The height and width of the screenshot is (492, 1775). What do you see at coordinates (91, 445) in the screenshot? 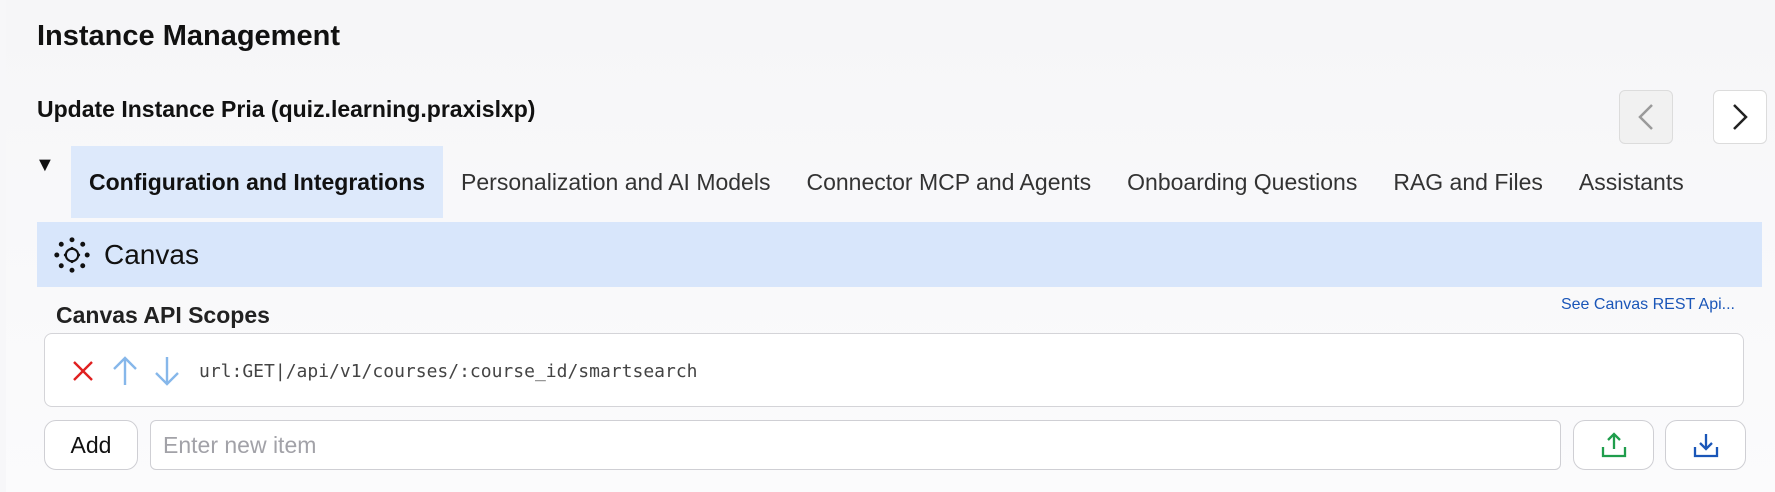
I see `add-button: Add` at bounding box center [91, 445].